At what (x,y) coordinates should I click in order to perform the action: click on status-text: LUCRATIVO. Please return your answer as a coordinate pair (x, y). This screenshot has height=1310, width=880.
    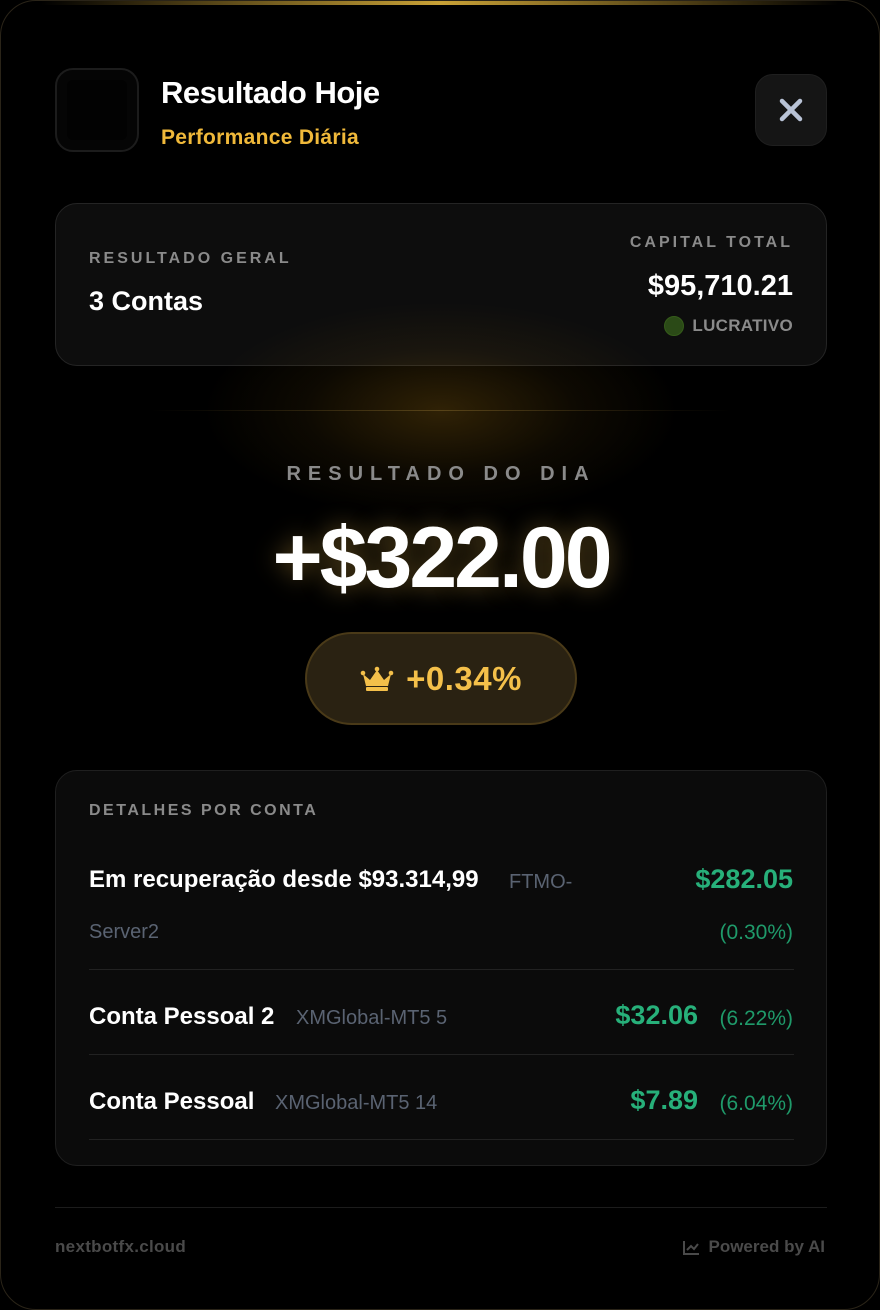
    Looking at the image, I should click on (742, 325).